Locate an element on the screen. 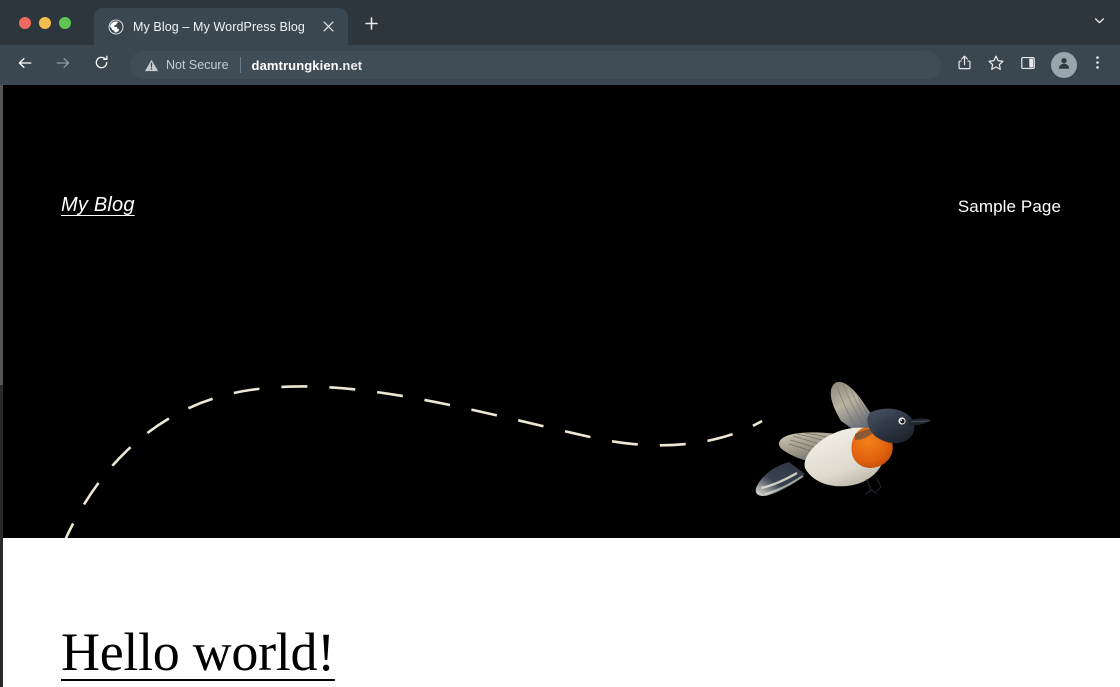 The height and width of the screenshot is (687, 1120). maximize-window-button is located at coordinates (65, 22).